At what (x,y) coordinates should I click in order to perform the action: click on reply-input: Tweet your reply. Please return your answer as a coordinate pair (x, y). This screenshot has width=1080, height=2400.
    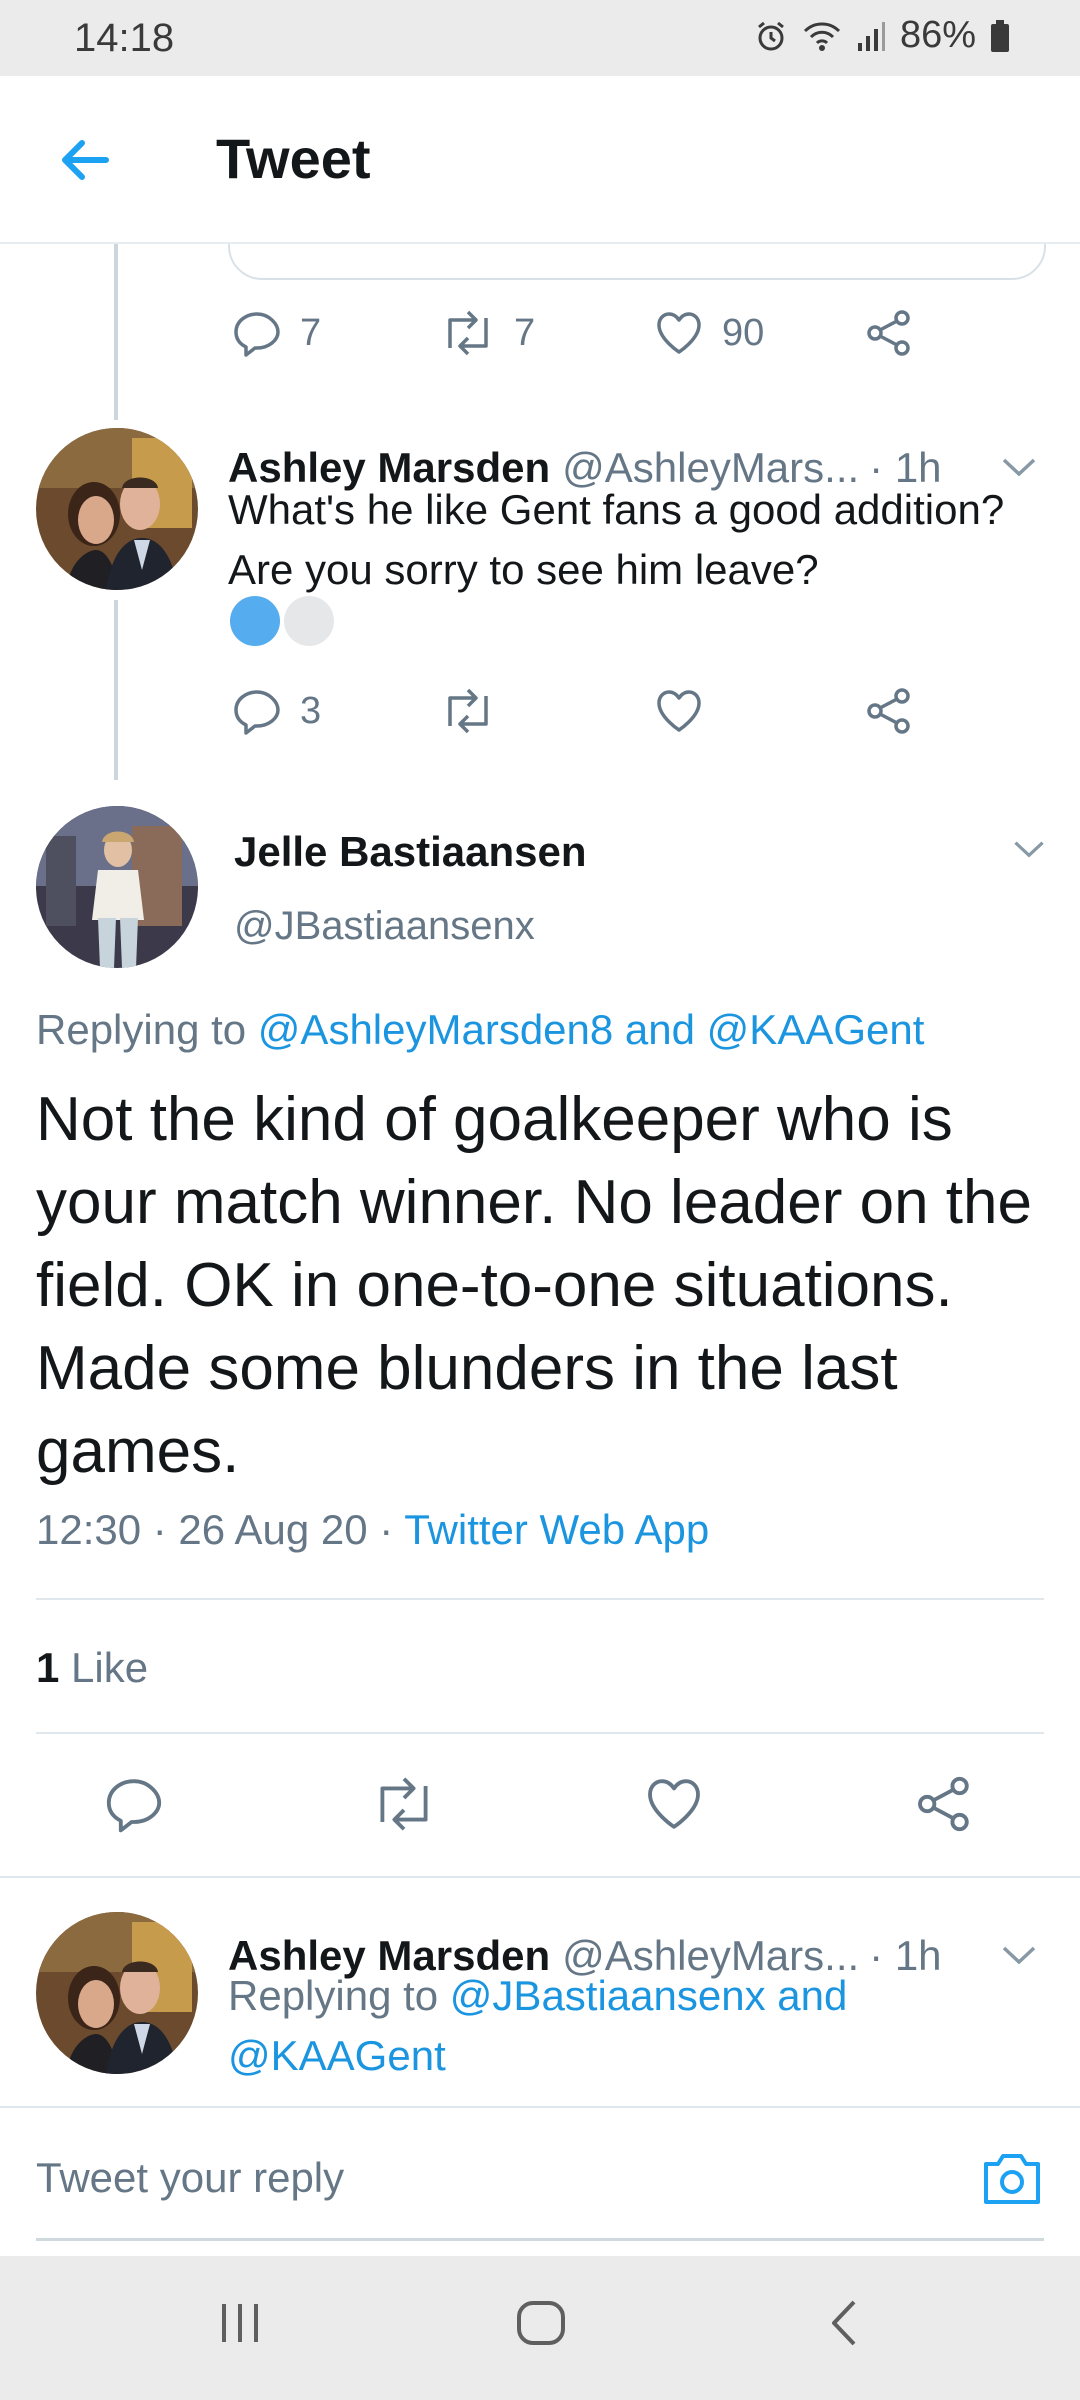
    Looking at the image, I should click on (190, 2178).